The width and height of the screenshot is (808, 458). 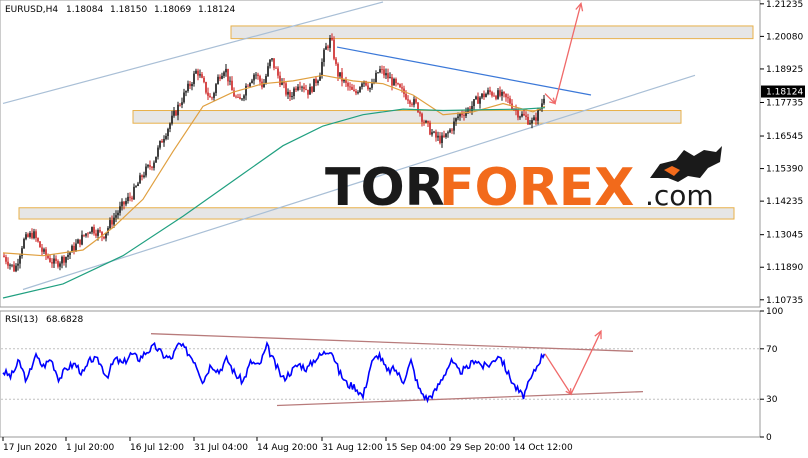 What do you see at coordinates (352, 448) in the screenshot?
I see `time-tick-label: 31 Aug 12:00` at bounding box center [352, 448].